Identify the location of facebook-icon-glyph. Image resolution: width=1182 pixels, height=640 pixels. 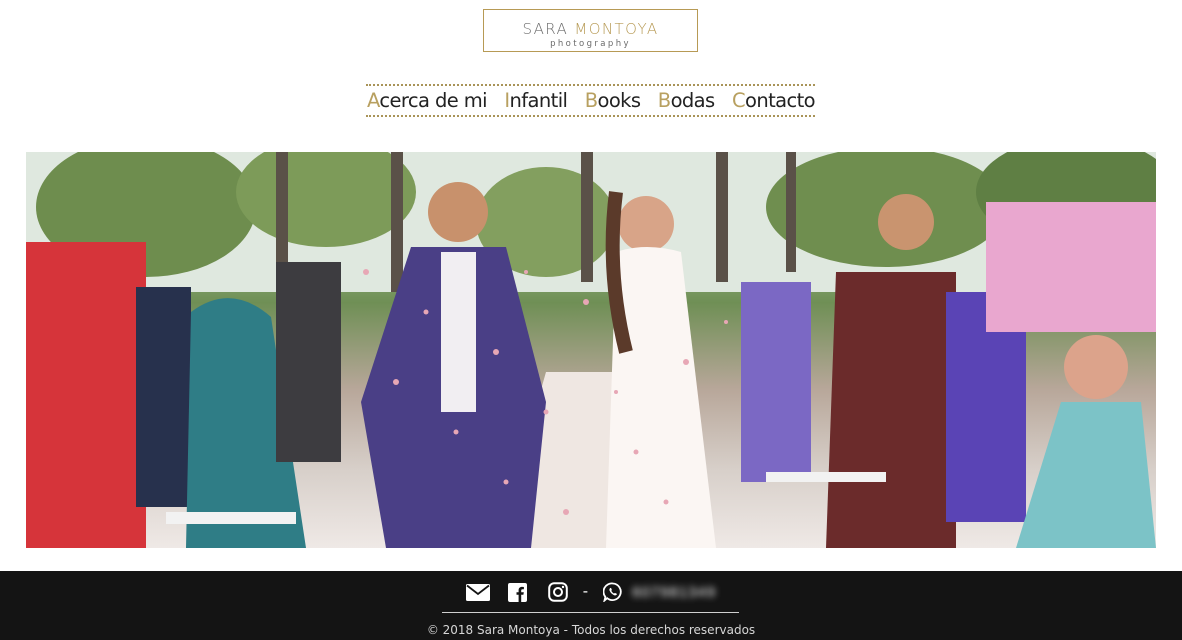
(518, 592).